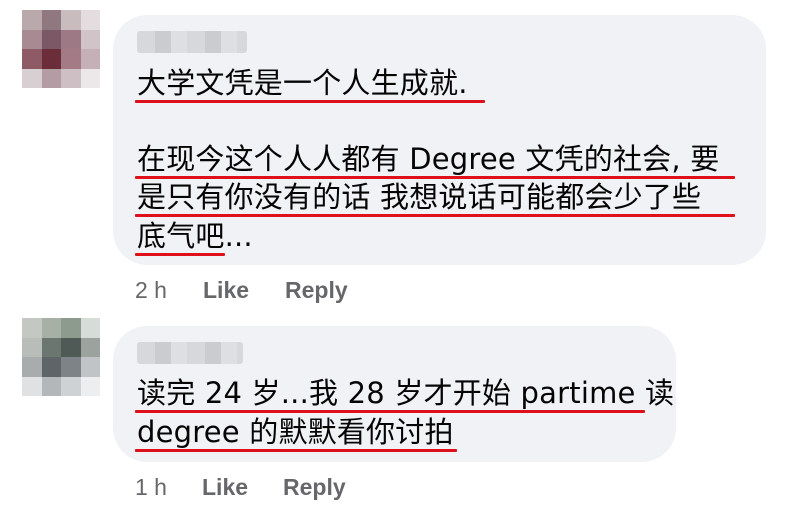 This screenshot has height=509, width=800. I want to click on comment-text-line: 是只有你没有的话 我想说话可能都会少了些, so click(419, 197).